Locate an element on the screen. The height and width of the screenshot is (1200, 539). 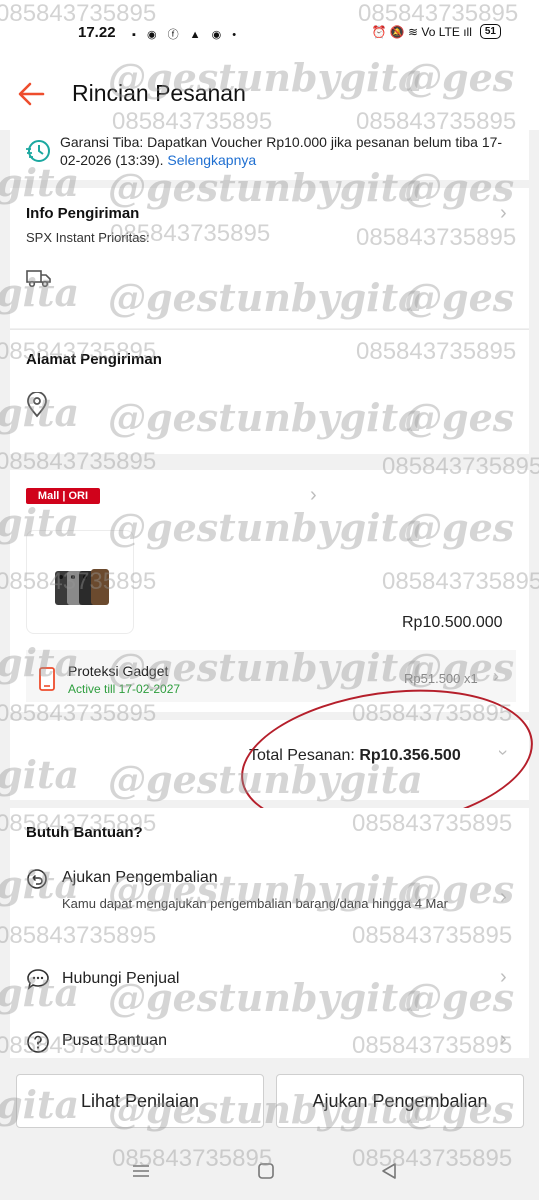
protection-chevron-icon: › is located at coordinates (496, 676).